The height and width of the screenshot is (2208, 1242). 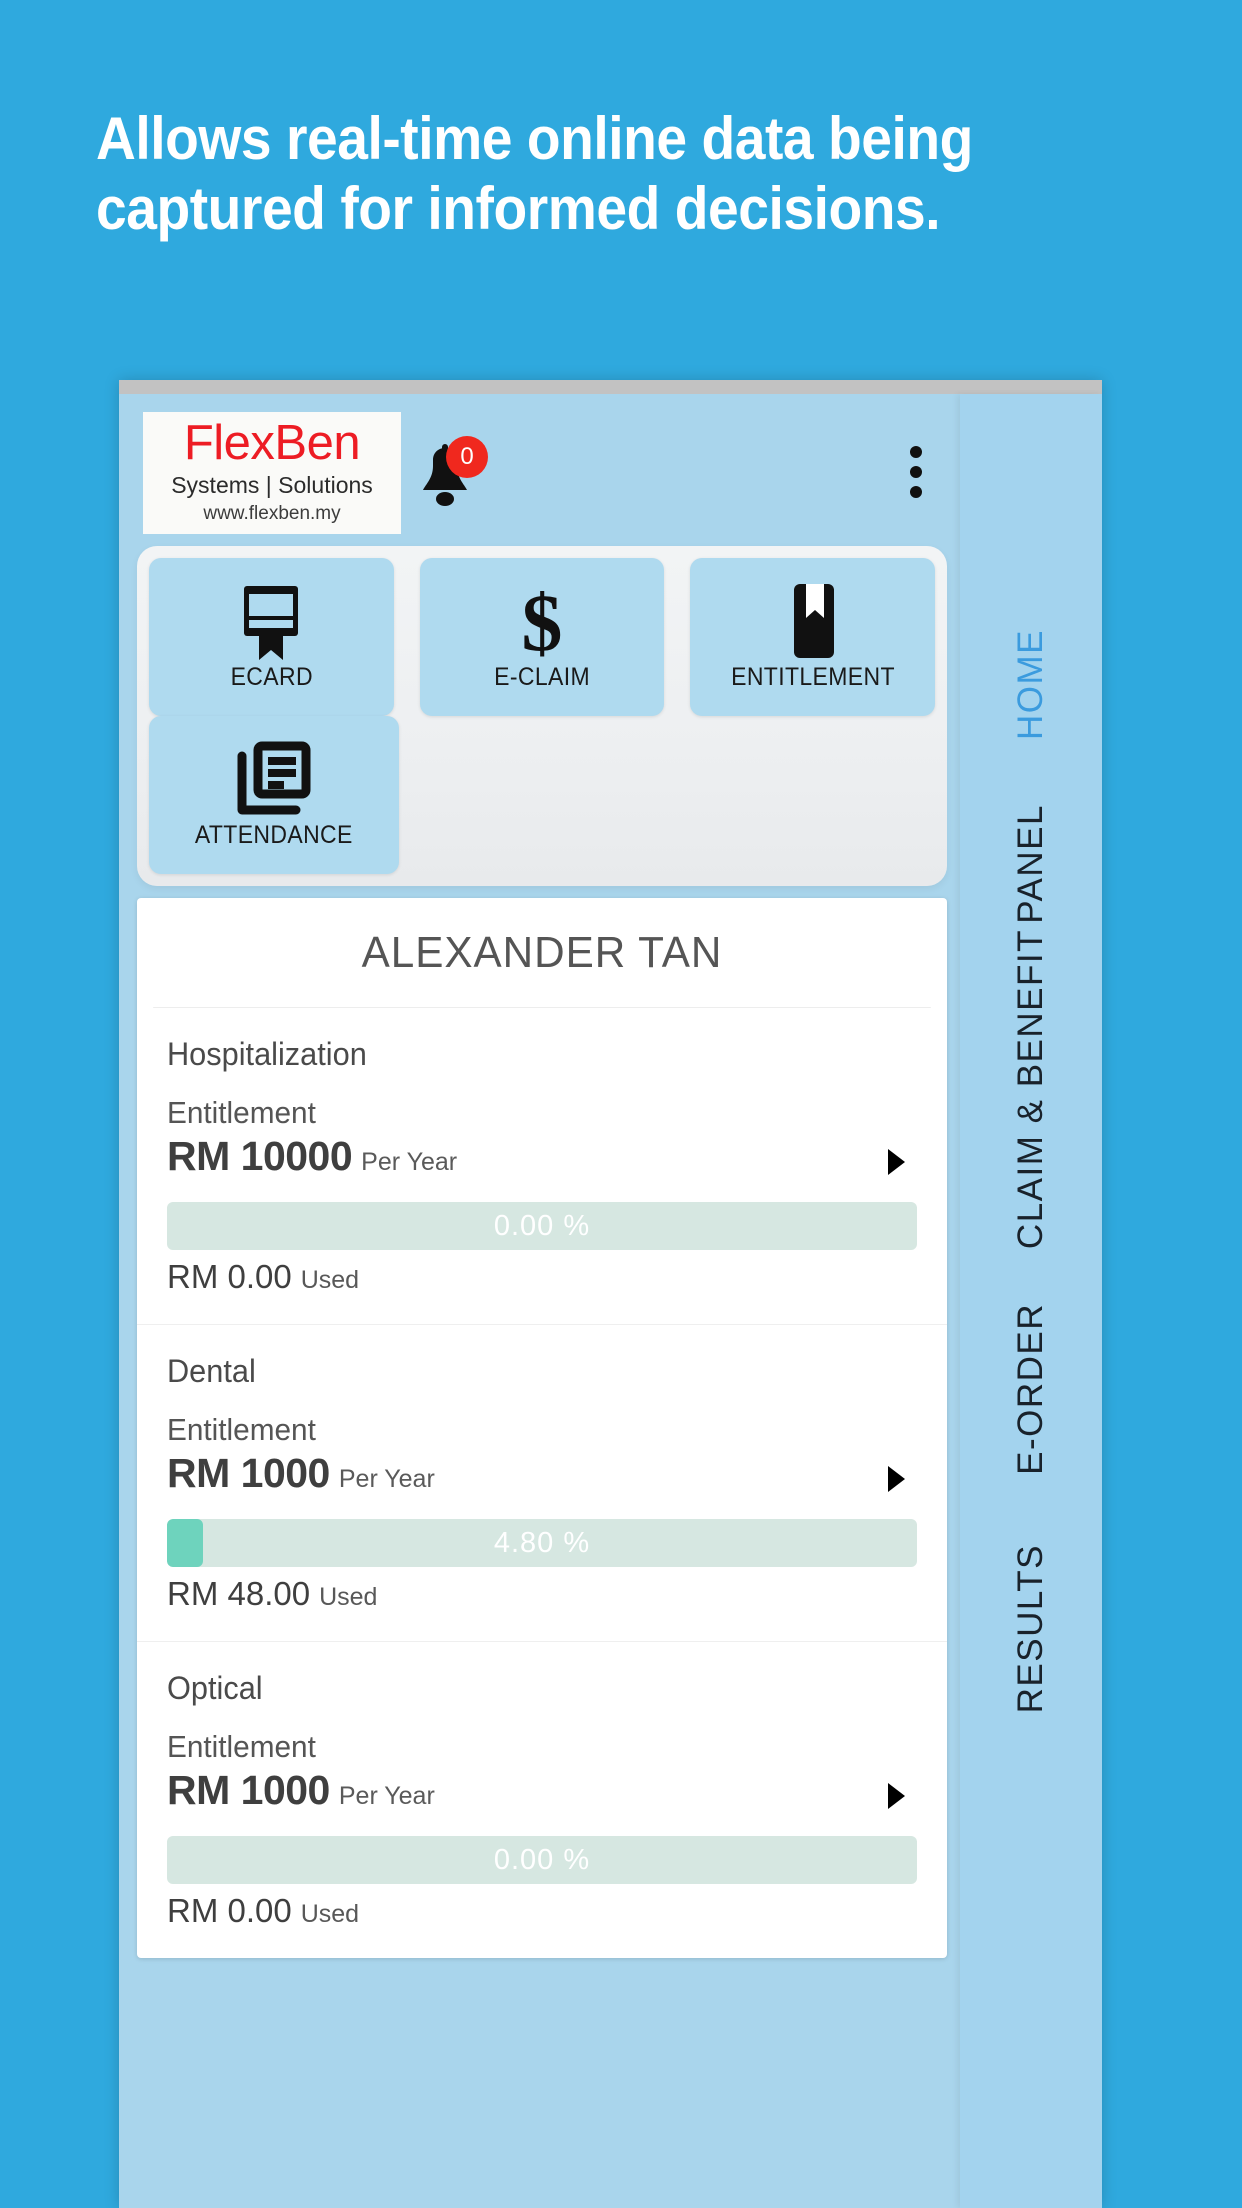 What do you see at coordinates (542, 953) in the screenshot?
I see `employee-name: ALEXANDER TAN` at bounding box center [542, 953].